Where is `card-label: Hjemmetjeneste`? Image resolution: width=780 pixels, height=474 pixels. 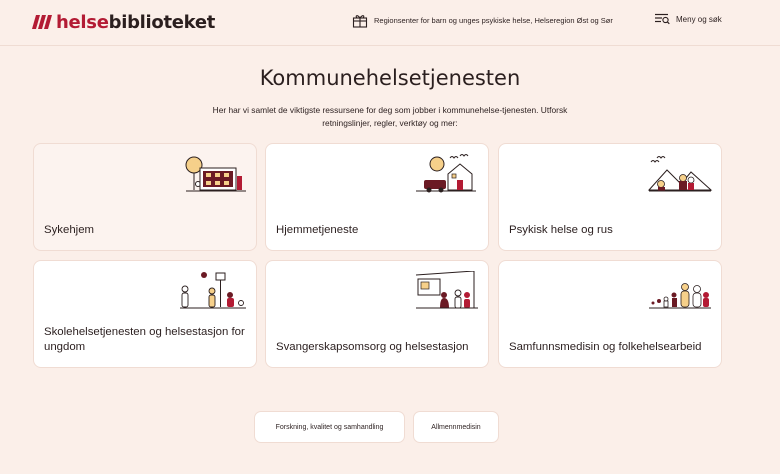
card-label: Hjemmetjeneste is located at coordinates (317, 230).